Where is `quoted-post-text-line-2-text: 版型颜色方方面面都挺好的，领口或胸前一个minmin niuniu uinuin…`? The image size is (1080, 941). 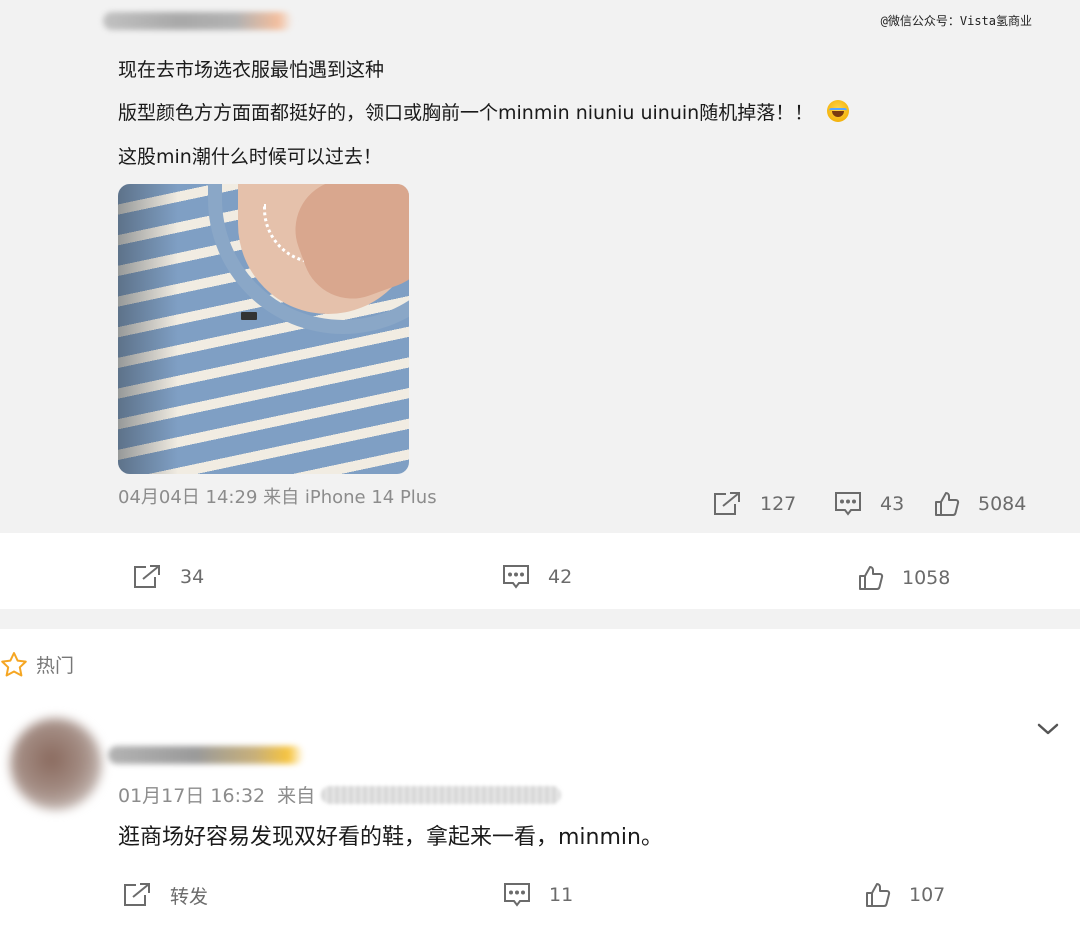 quoted-post-text-line-2-text: 版型颜色方方面面都挺好的，领口或胸前一个minmin niuniu uinuin… is located at coordinates (466, 113).